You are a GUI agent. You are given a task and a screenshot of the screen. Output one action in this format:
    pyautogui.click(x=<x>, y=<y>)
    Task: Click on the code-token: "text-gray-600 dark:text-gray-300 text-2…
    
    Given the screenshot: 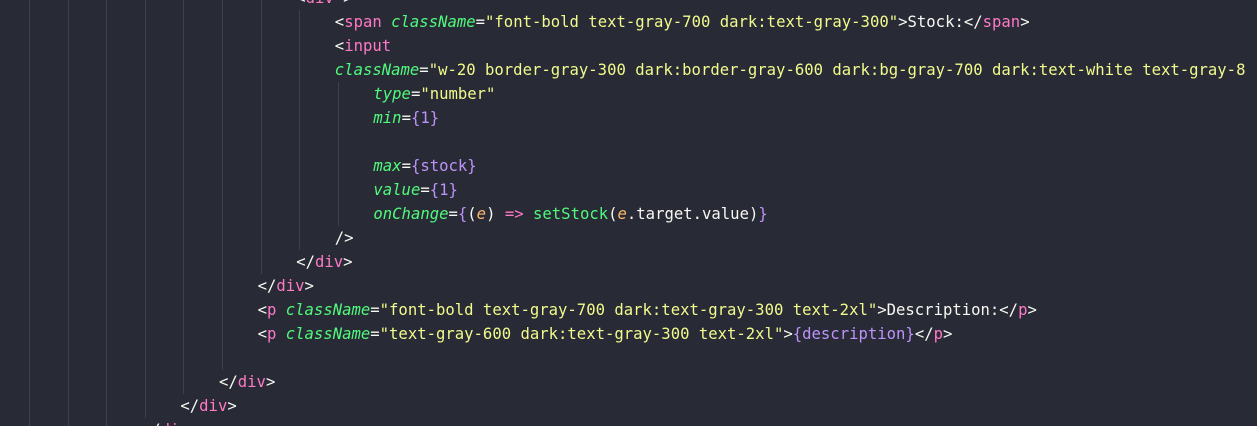 What is the action you would take?
    pyautogui.click(x=581, y=334)
    